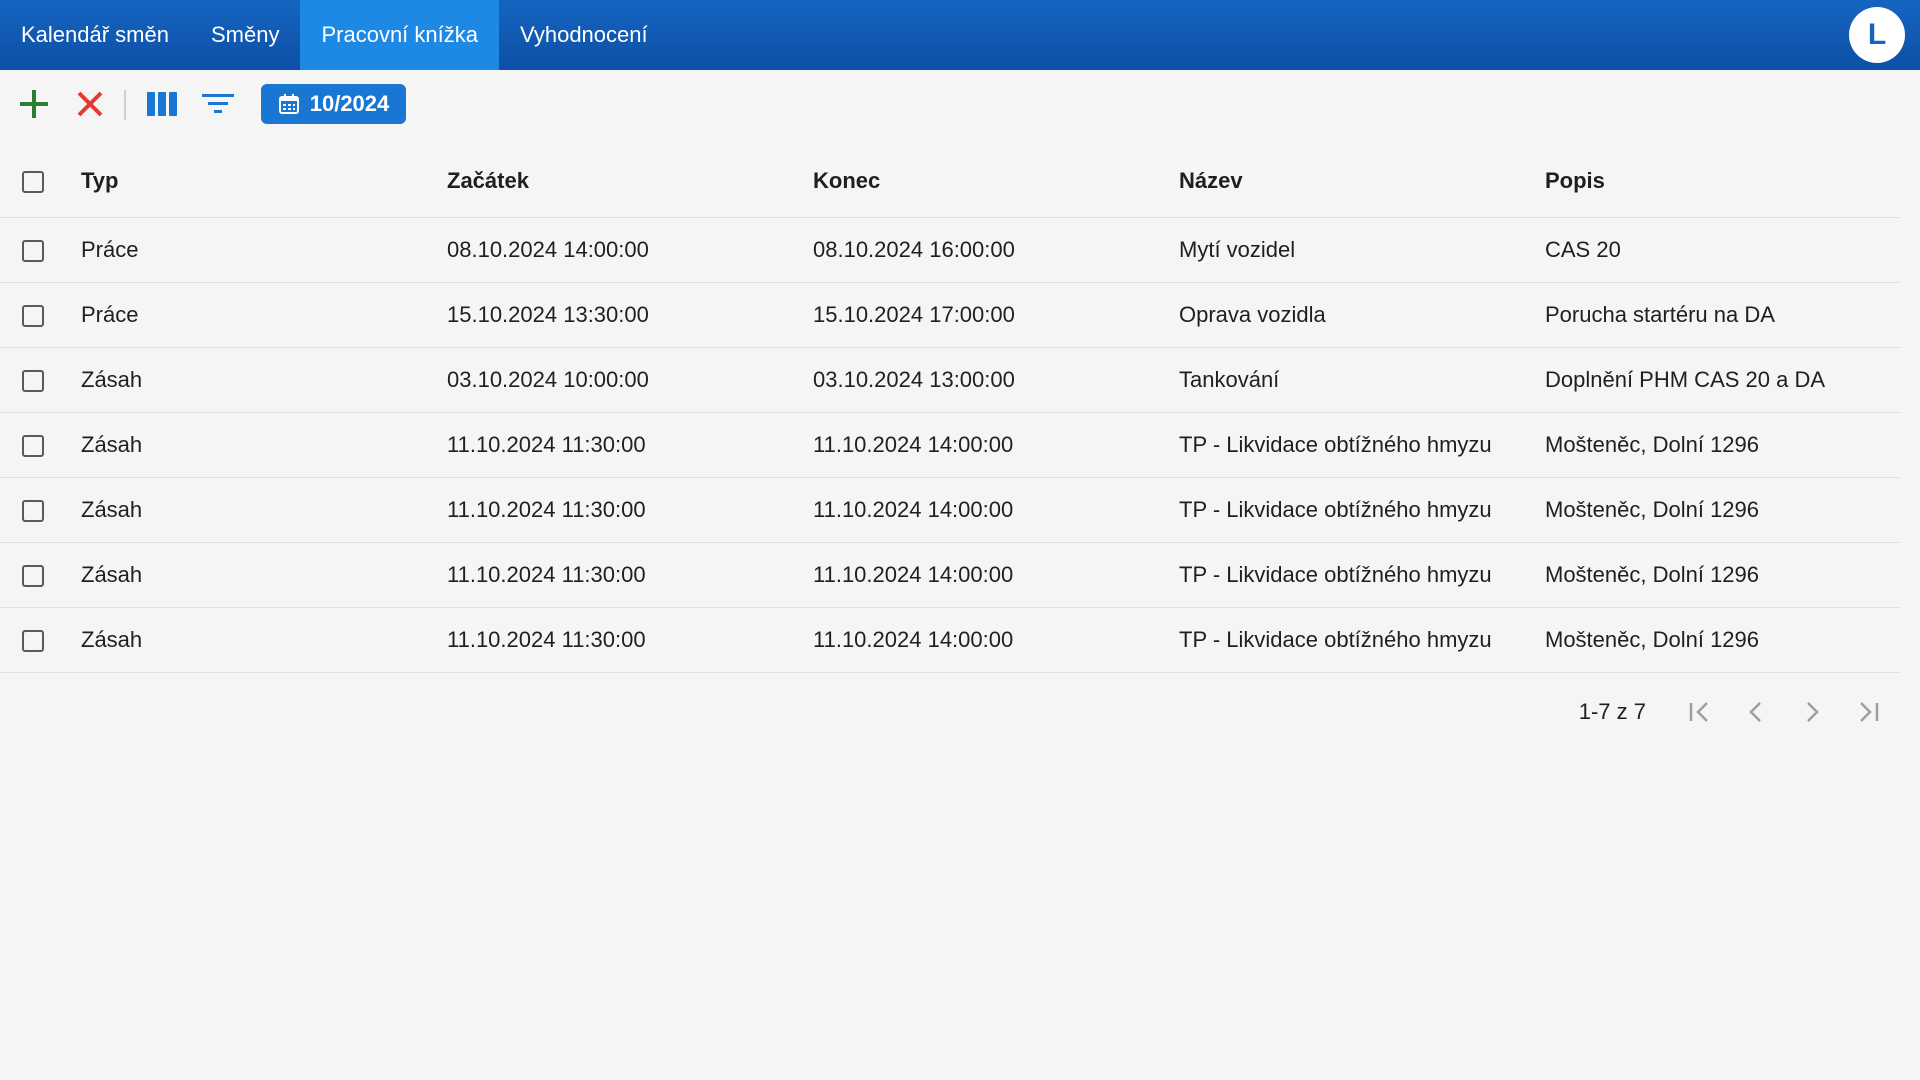 This screenshot has width=1920, height=1080. I want to click on filter-icon, so click(218, 103).